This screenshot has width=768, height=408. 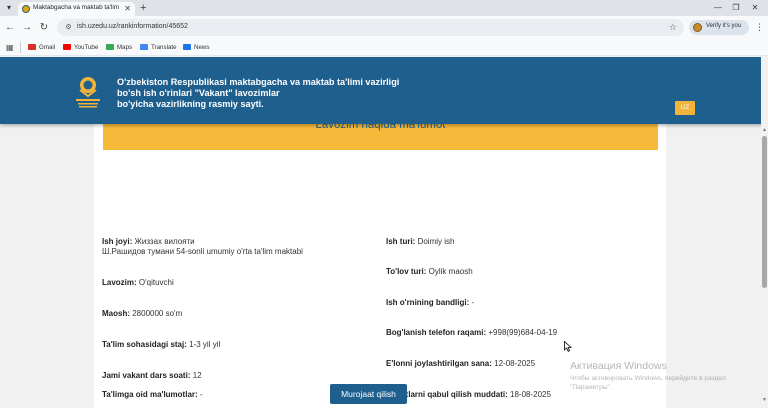 I want to click on bookmark-star-icon: ☆, so click(x=673, y=27).